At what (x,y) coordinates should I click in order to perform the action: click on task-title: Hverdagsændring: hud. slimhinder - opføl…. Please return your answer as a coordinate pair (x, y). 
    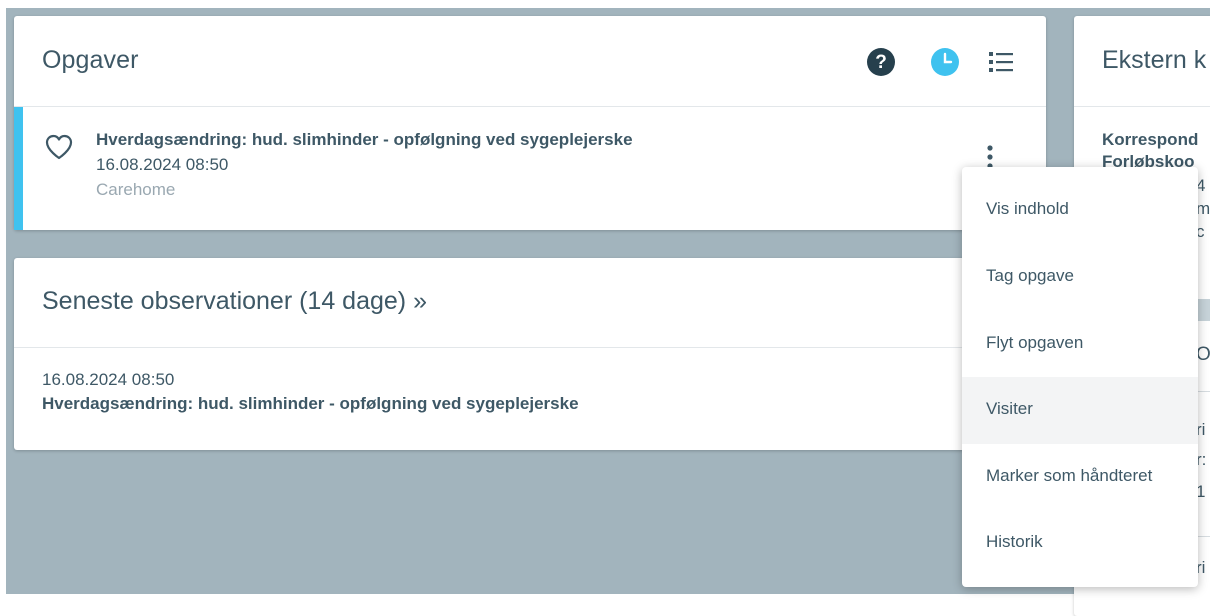
    Looking at the image, I should click on (364, 139).